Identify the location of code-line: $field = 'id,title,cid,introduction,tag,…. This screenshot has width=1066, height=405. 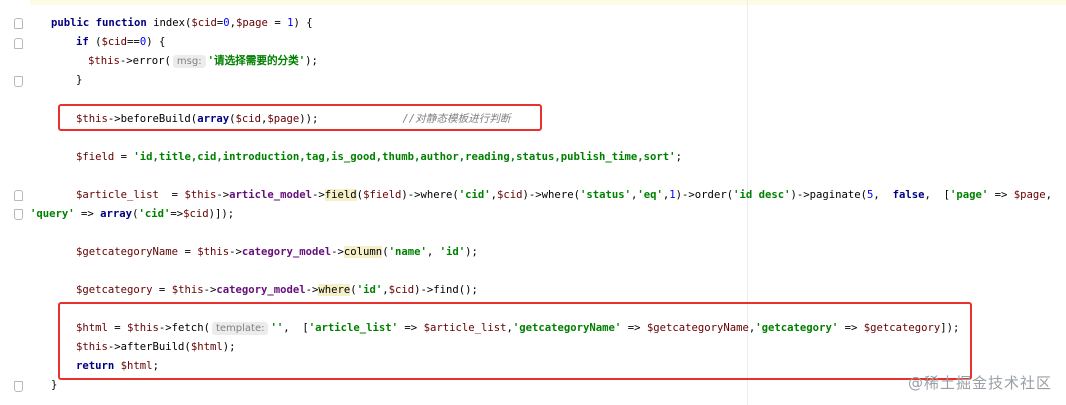
(379, 157).